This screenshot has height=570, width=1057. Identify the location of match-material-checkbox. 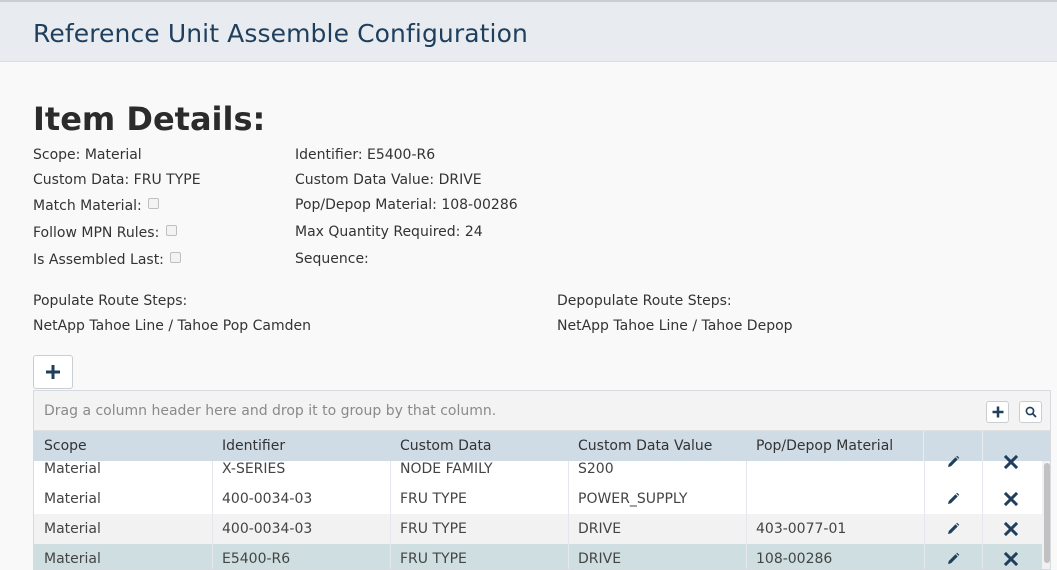
(154, 203).